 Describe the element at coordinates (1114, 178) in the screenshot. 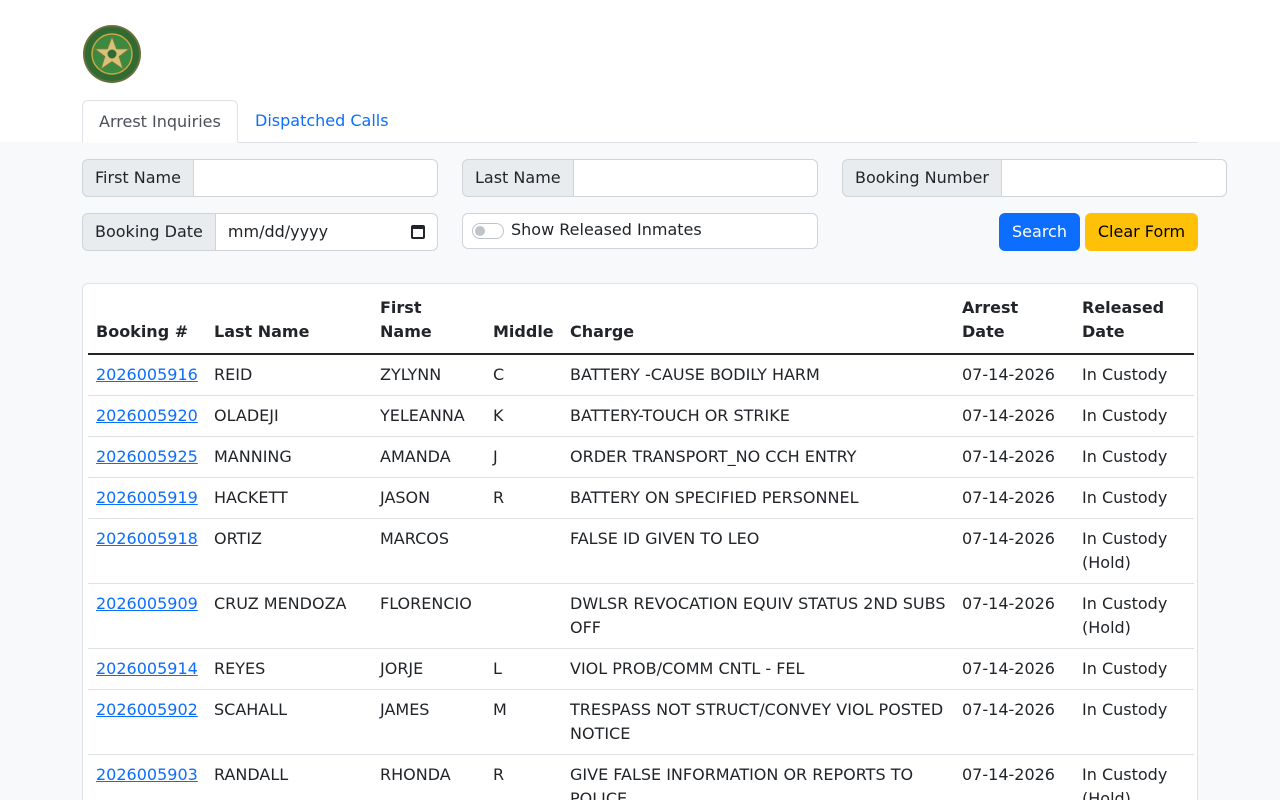

I see `booking-number-input` at that location.